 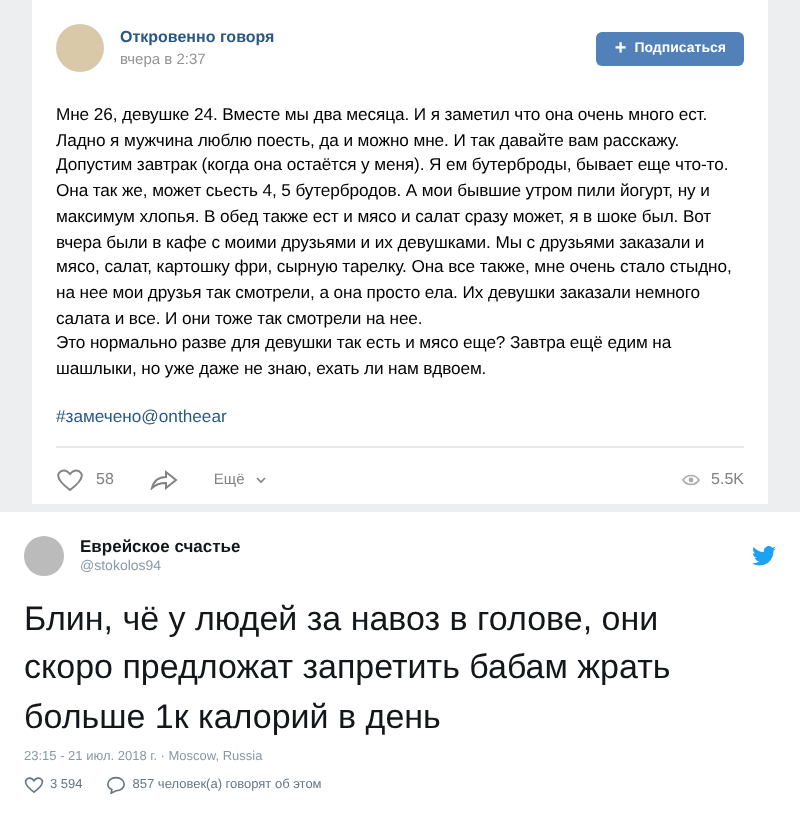 I want to click on eye-icon, so click(x=690, y=479).